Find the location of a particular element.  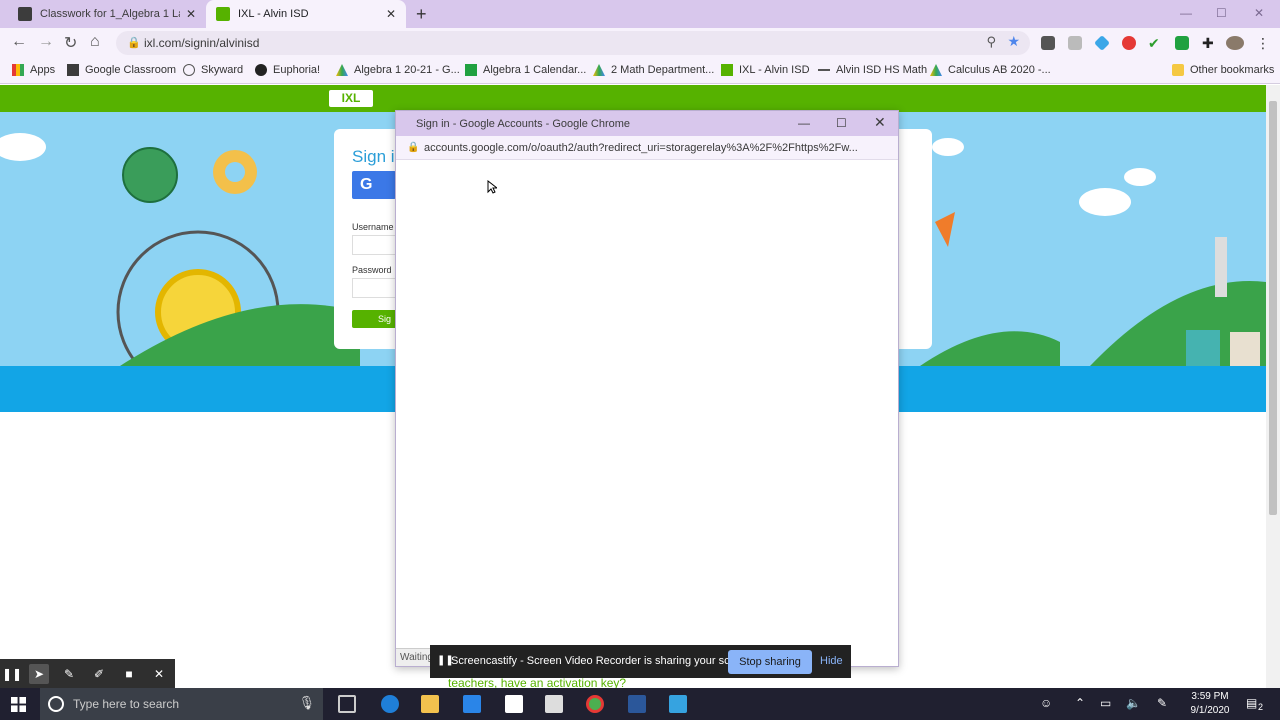

hide-button: Hide is located at coordinates (831, 661).